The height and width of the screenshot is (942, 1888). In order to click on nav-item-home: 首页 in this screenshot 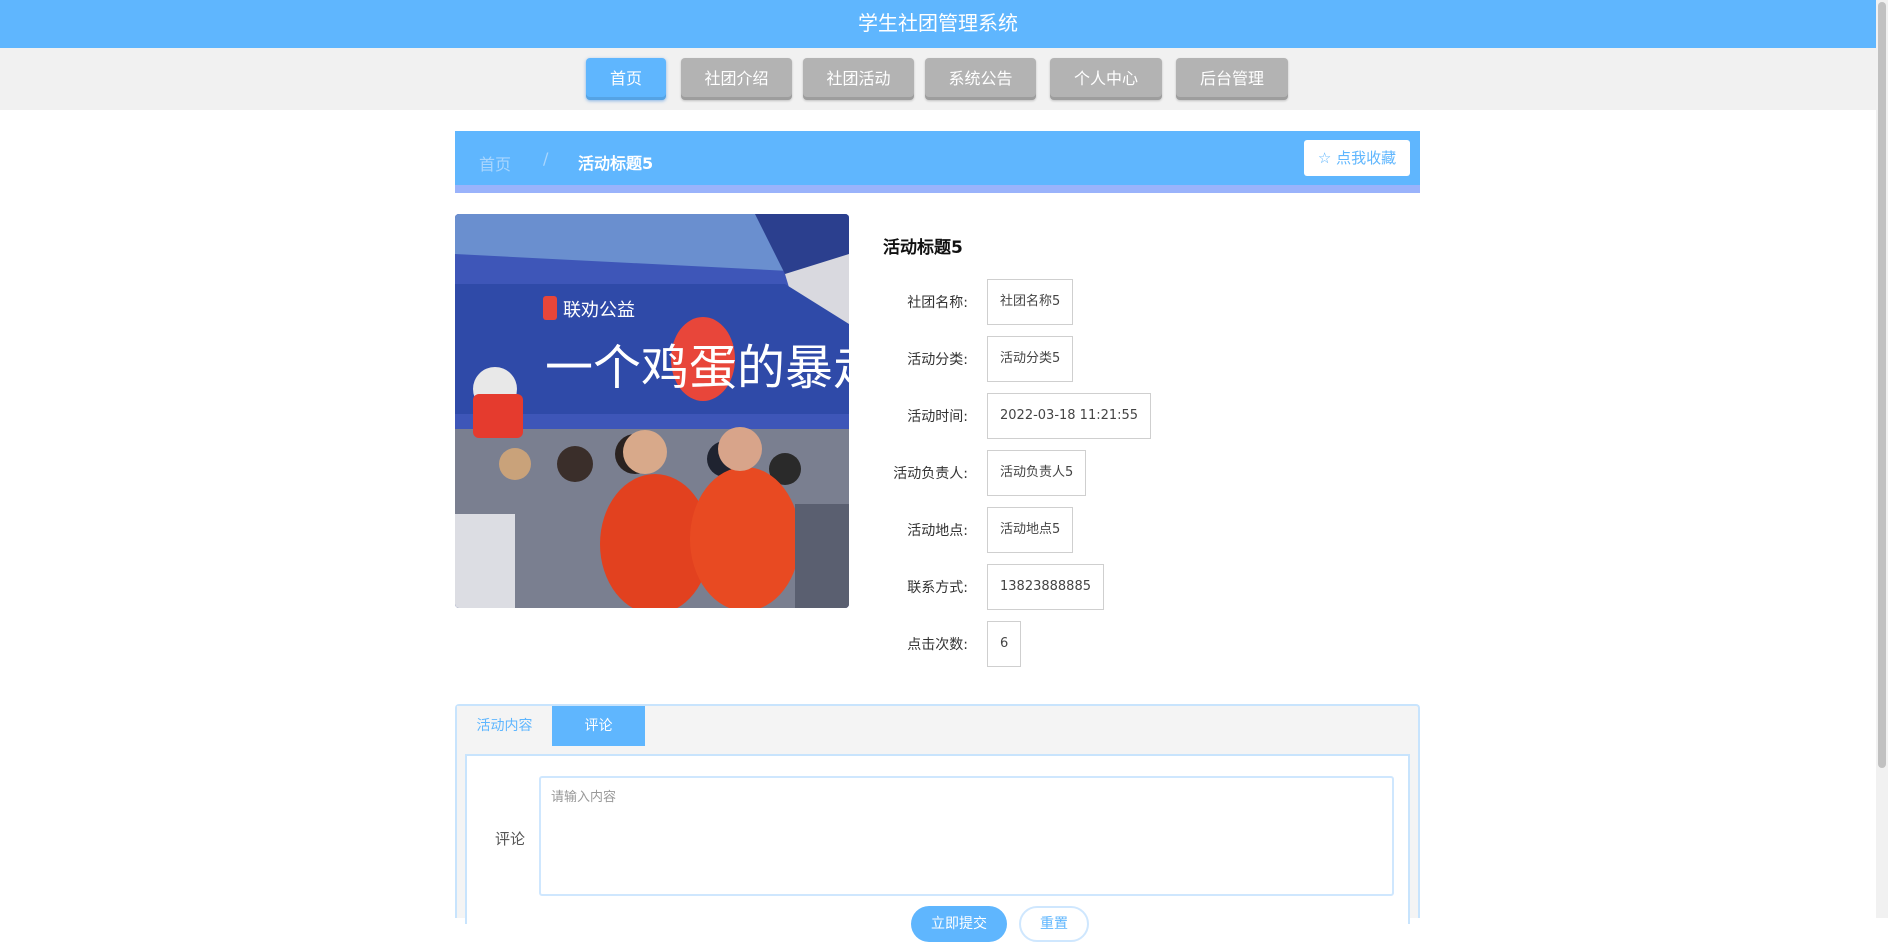, I will do `click(626, 79)`.